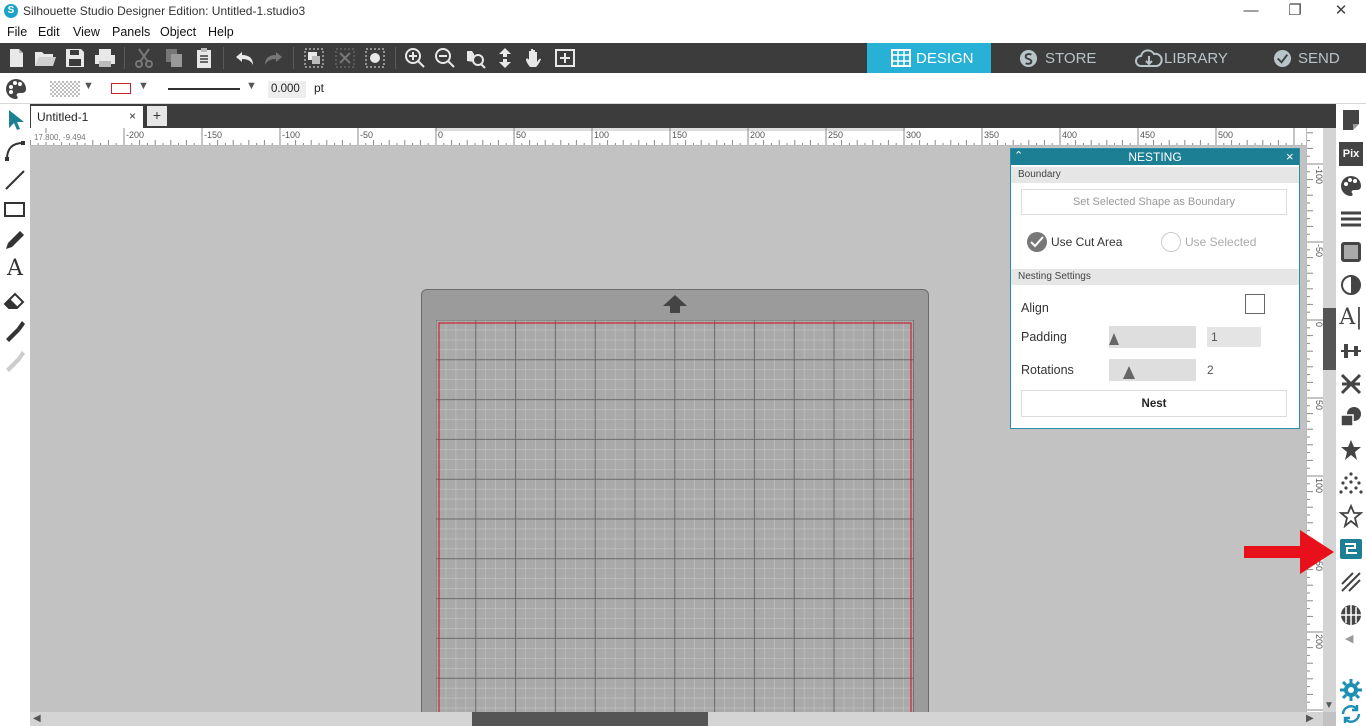 The width and height of the screenshot is (1366, 726). What do you see at coordinates (75, 58) in the screenshot?
I see `save-icon` at bounding box center [75, 58].